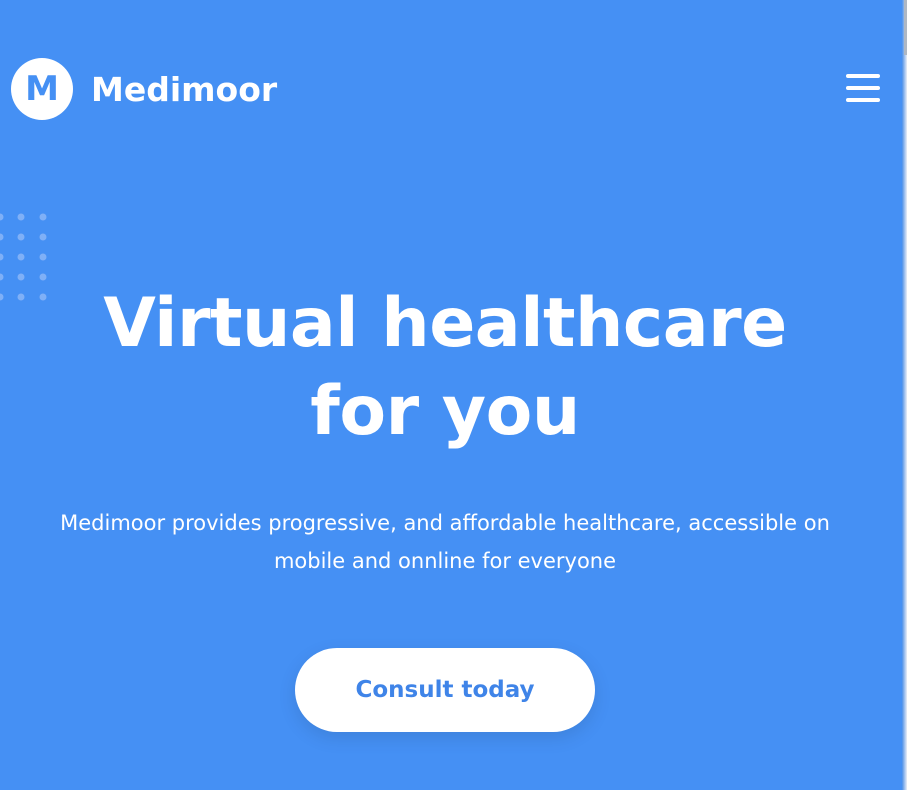 This screenshot has height=790, width=907. I want to click on hero-title-line-2: for you, so click(445, 411).